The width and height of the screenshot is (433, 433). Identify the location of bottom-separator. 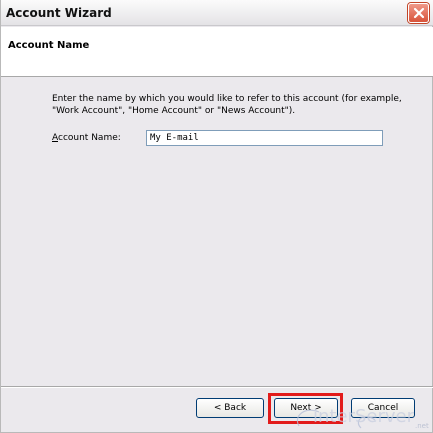
(217, 387).